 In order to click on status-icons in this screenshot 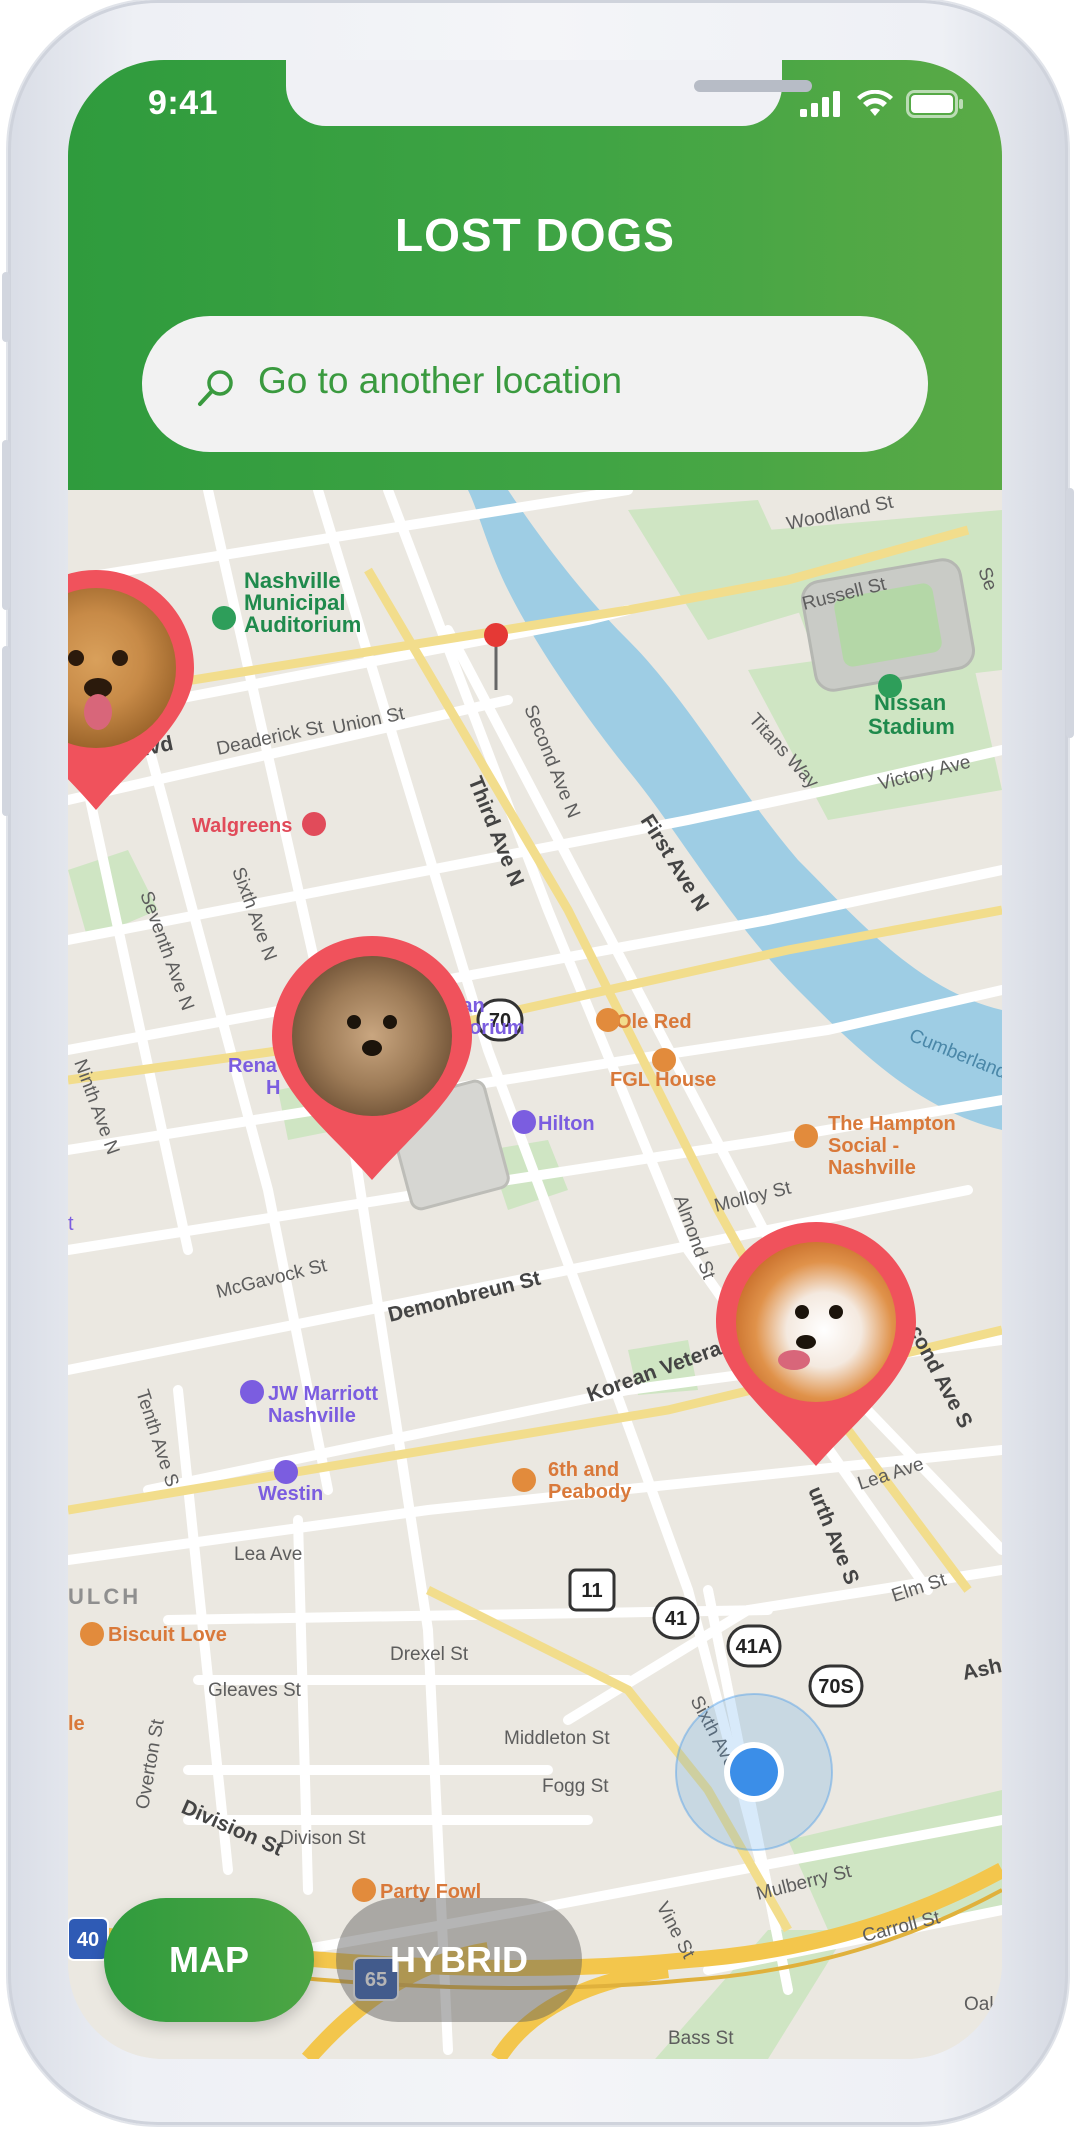, I will do `click(882, 105)`.